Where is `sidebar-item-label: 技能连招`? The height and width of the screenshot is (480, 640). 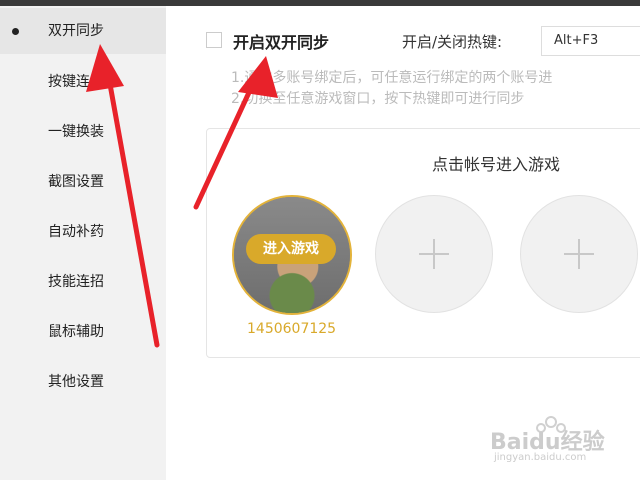 sidebar-item-label: 技能连招 is located at coordinates (76, 282).